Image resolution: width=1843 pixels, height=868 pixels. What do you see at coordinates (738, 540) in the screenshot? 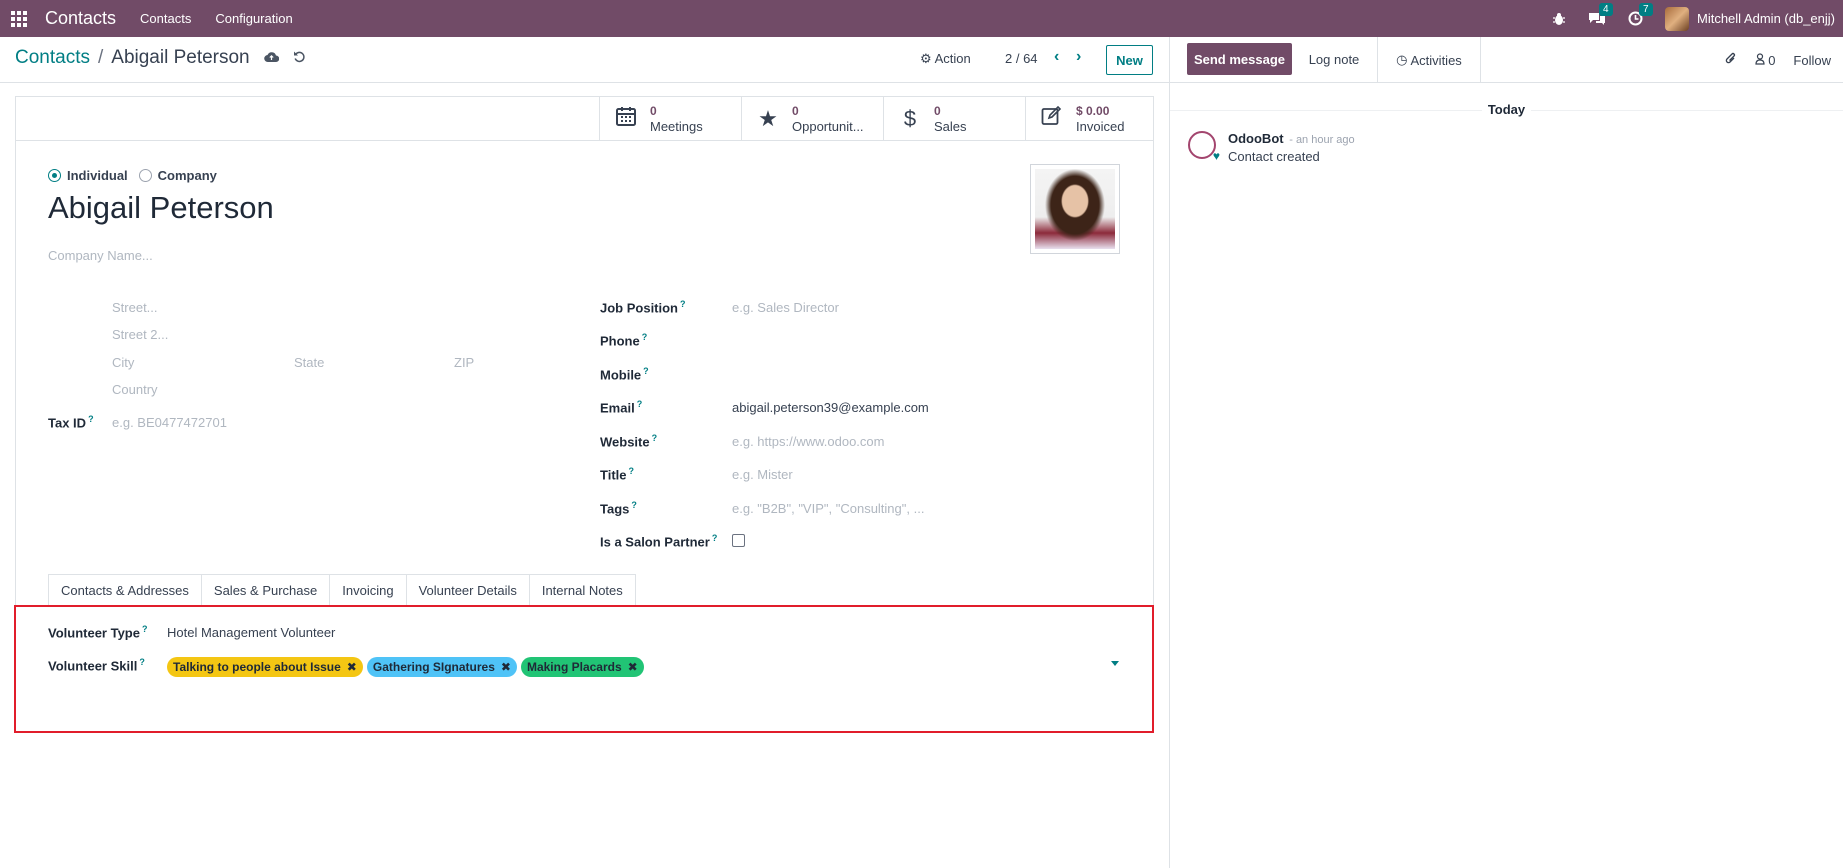
I see `salon-partner-checkbox` at bounding box center [738, 540].